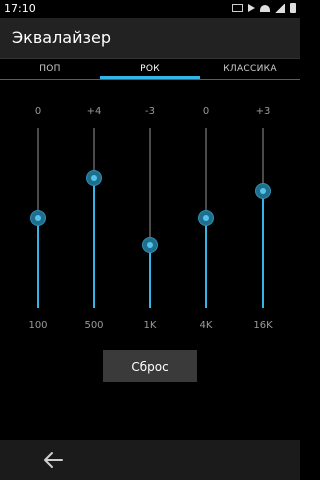  I want to click on band-16k: +3 16K, so click(263, 220).